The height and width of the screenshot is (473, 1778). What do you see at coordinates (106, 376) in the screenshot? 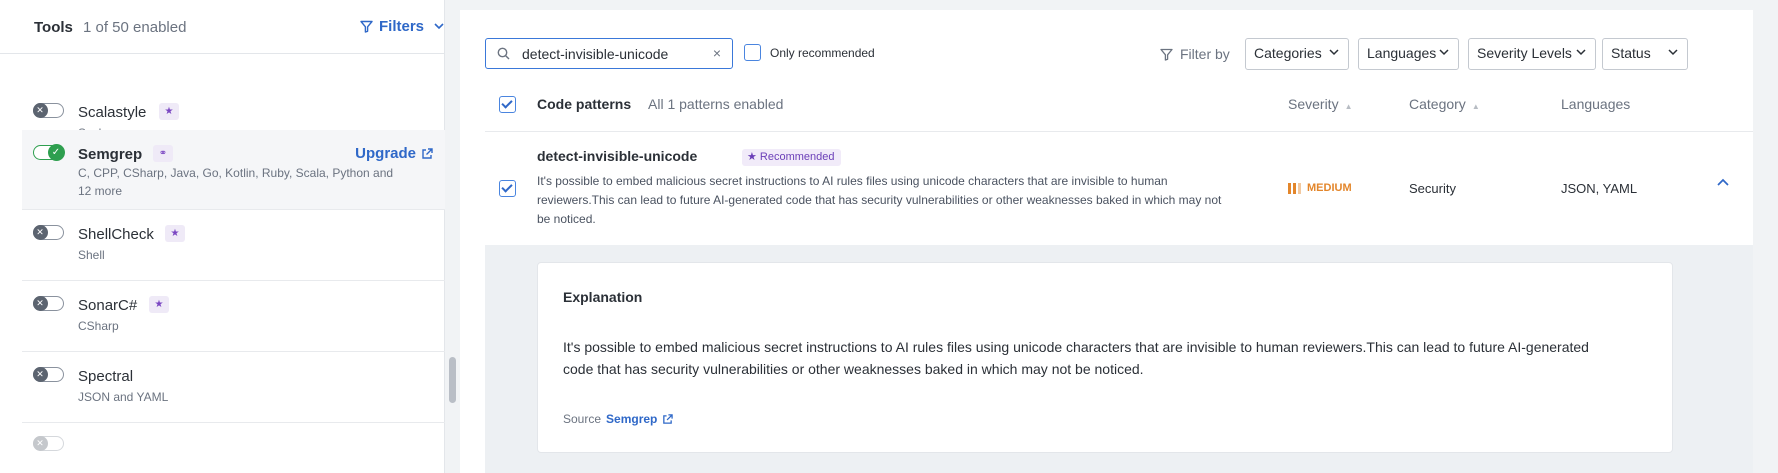
I see `tool-name: Spectral` at bounding box center [106, 376].